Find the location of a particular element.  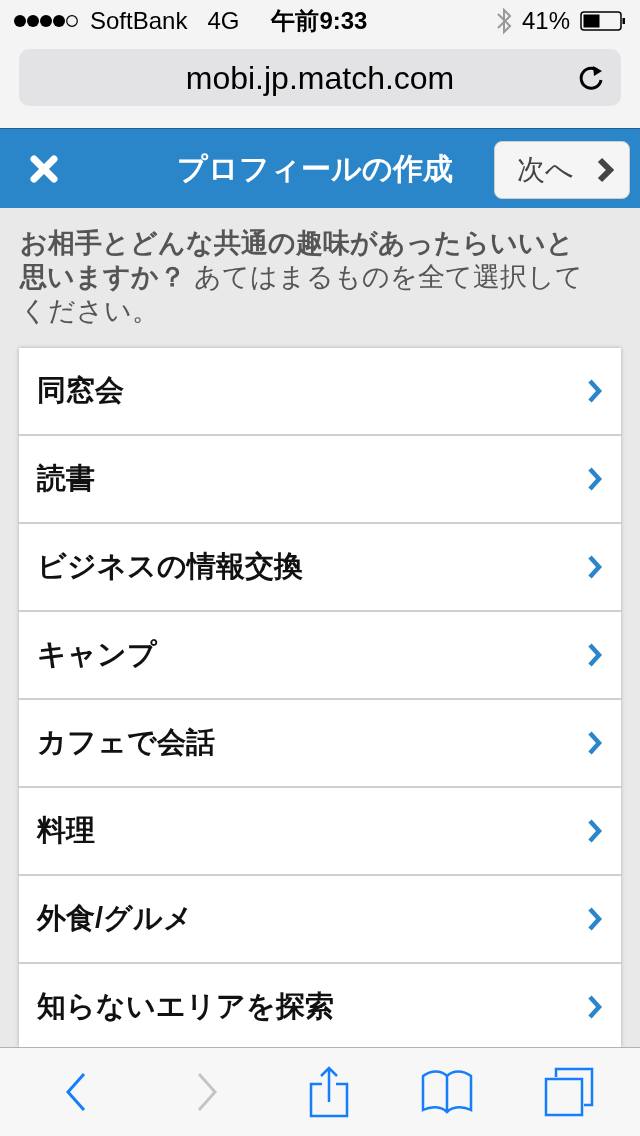

clock: 午前9:33 is located at coordinates (319, 21).